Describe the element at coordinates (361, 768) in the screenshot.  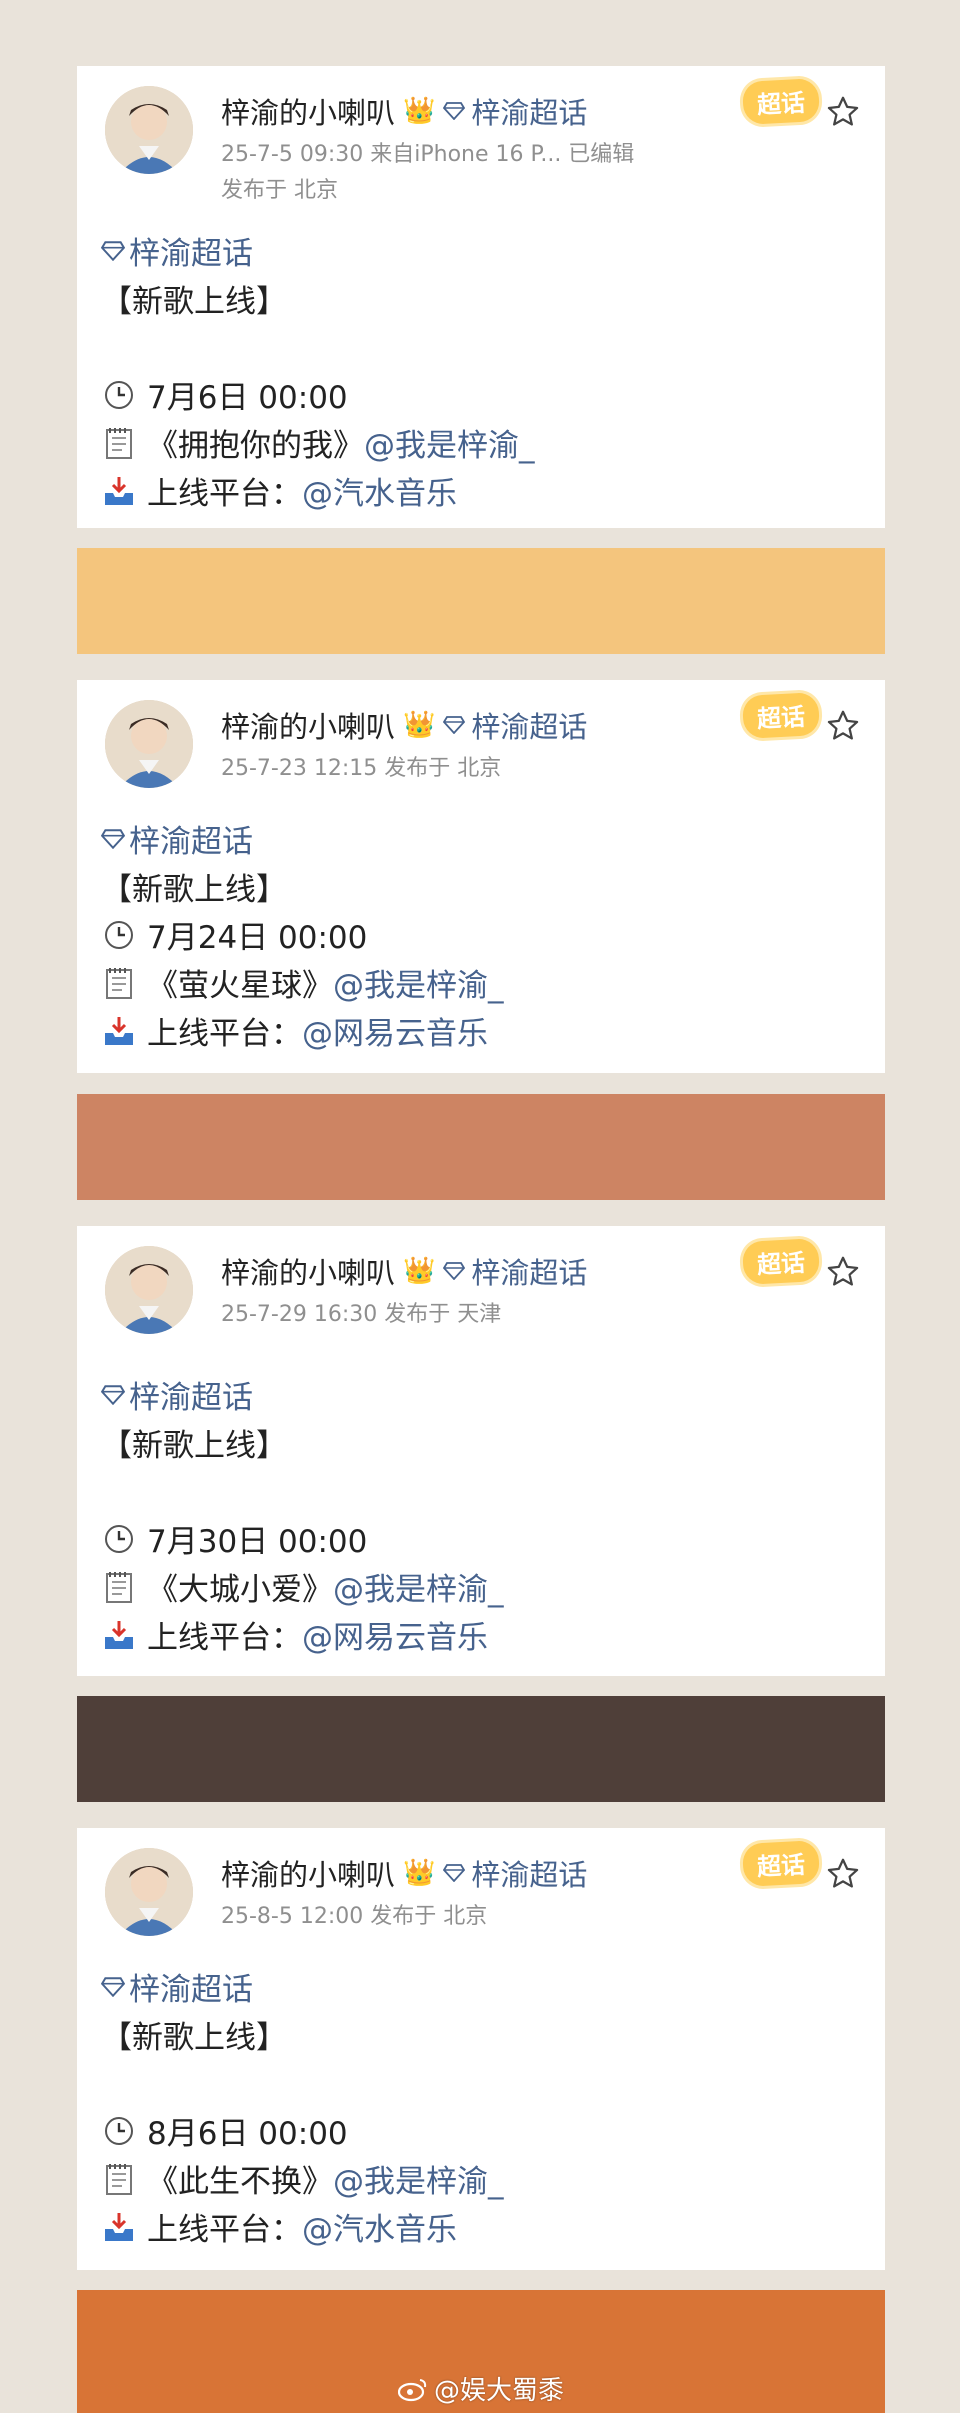
I see `post-meta: 25-7-23 12:15 发布于 北京` at that location.